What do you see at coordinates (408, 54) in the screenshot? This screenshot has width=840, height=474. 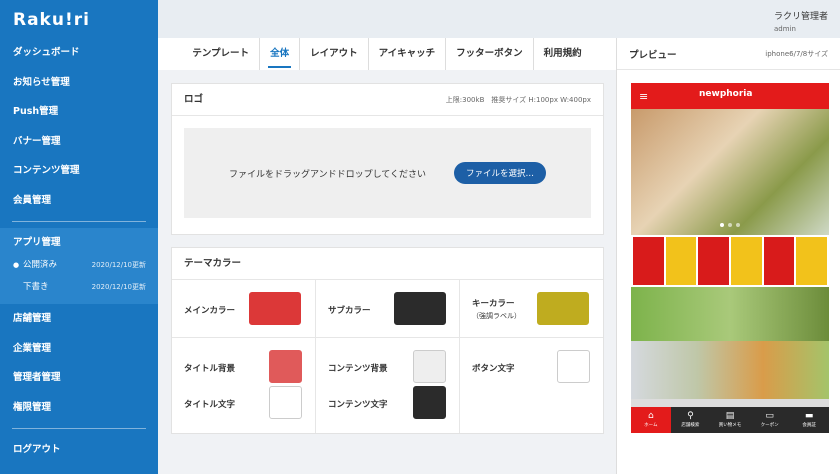 I see `tab-eyecatch: アイキャッチ` at bounding box center [408, 54].